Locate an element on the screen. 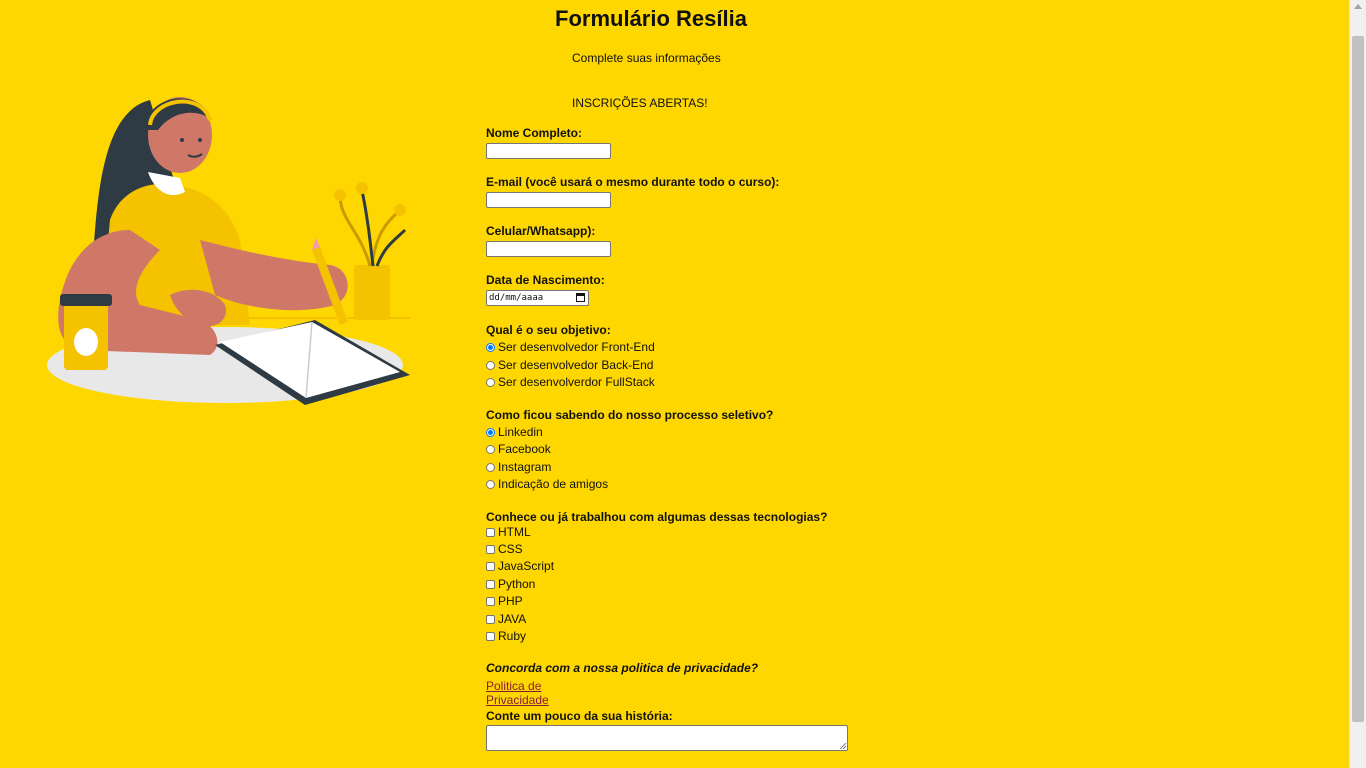 The width and height of the screenshot is (1366, 768). objective-option-fullstack: Ser desenvolverdor FullStack is located at coordinates (570, 382).